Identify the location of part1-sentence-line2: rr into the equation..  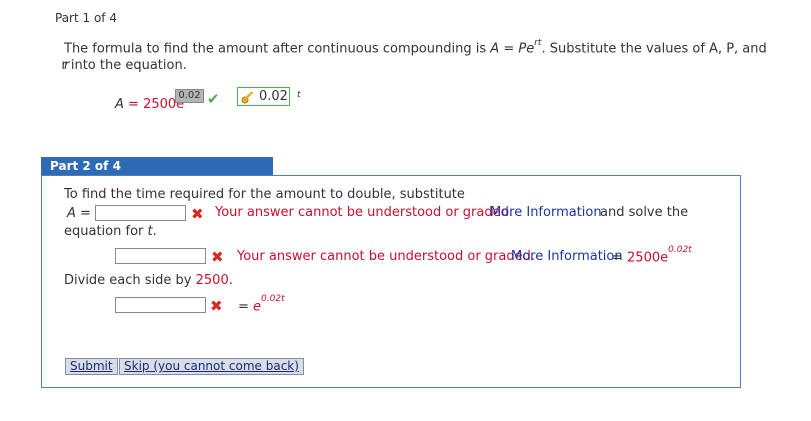
(124, 65).